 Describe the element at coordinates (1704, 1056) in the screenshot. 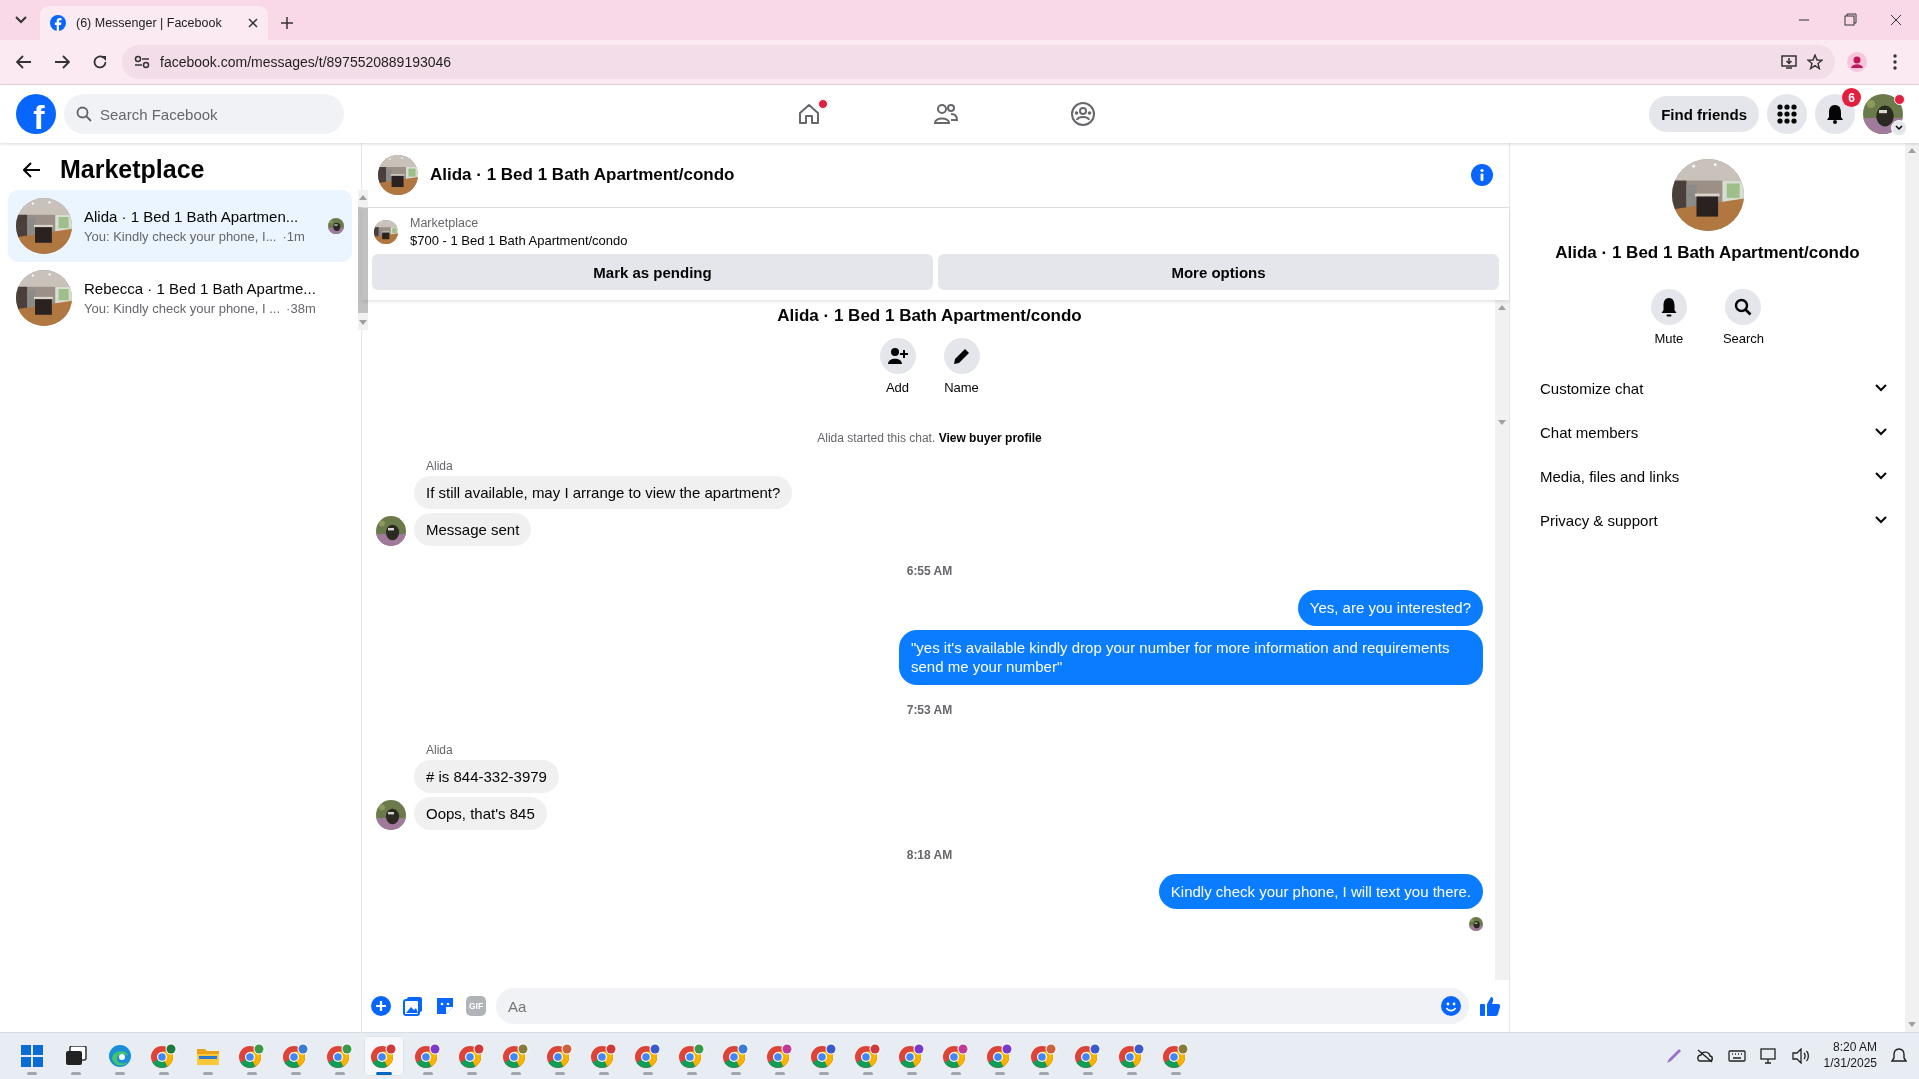

I see `cloud-off-icon` at that location.